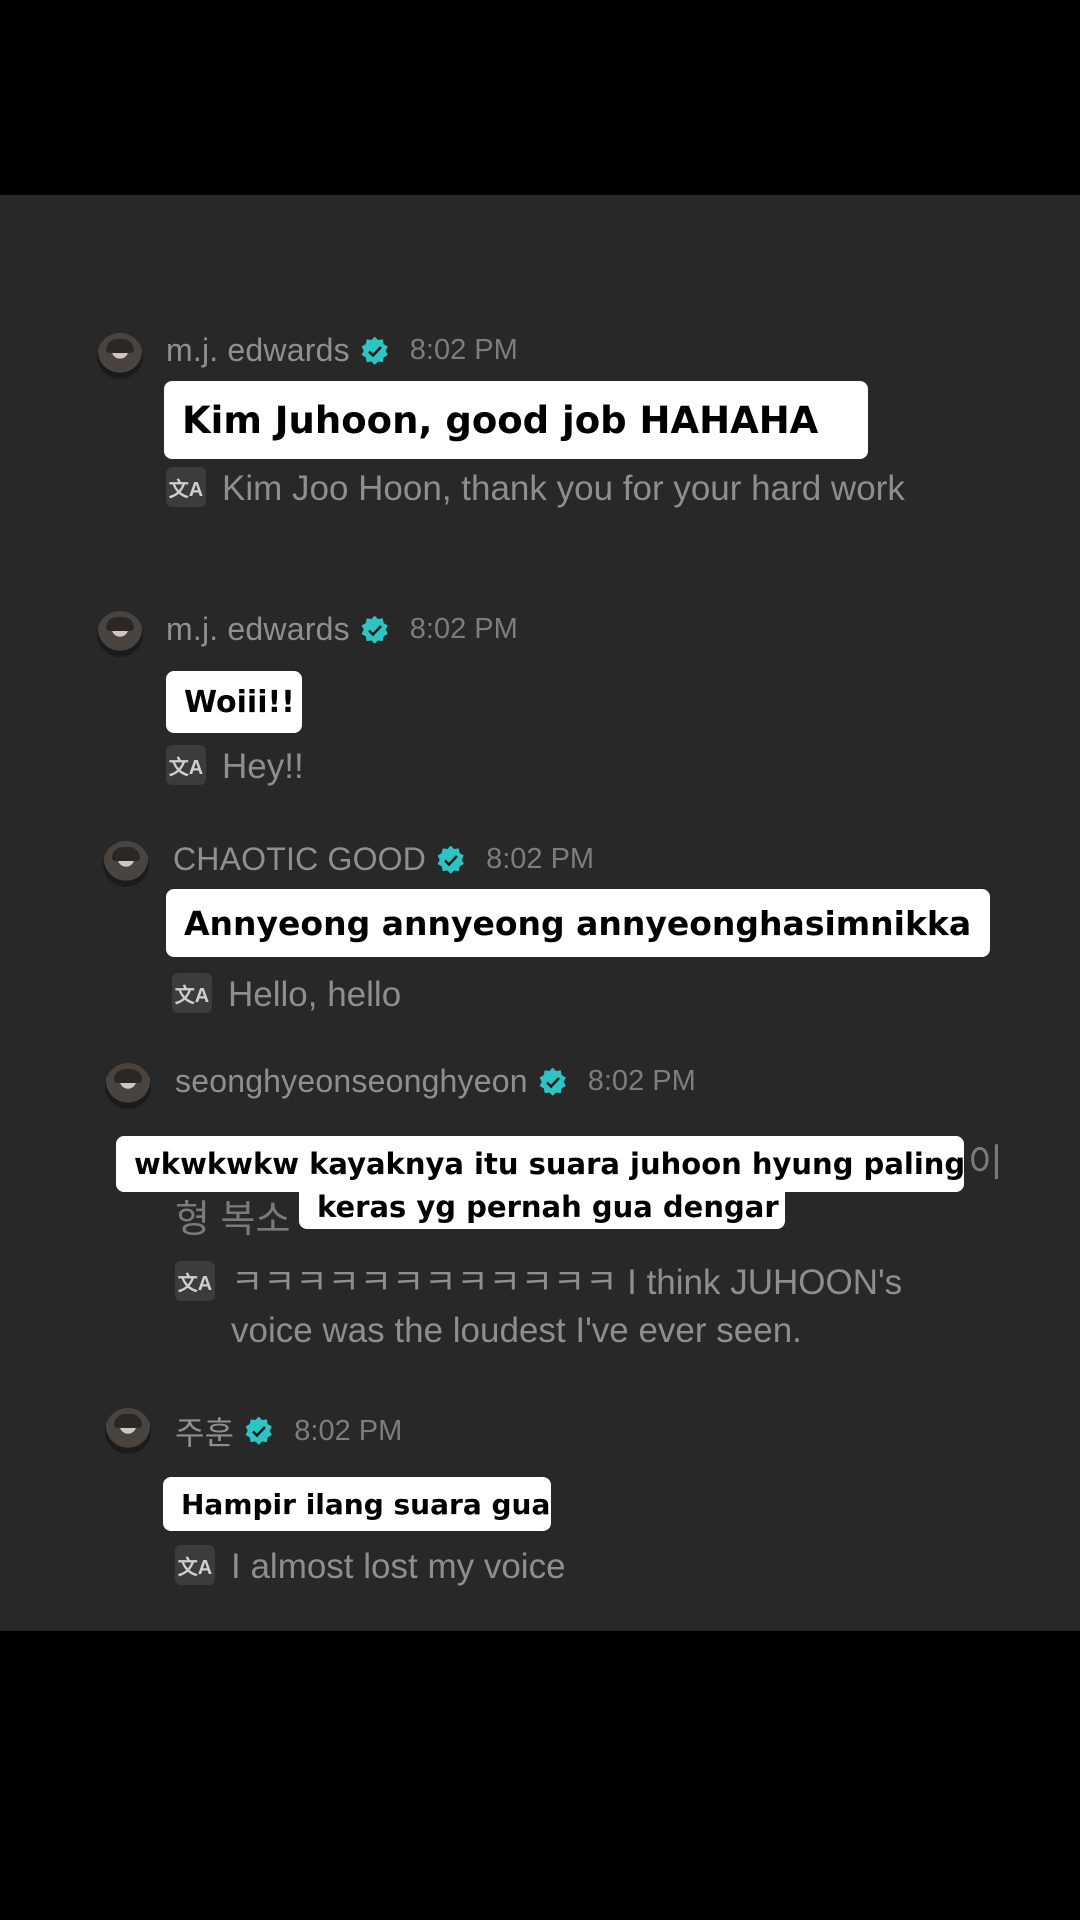  I want to click on original-comment-fragment: 이, so click(985, 1164).